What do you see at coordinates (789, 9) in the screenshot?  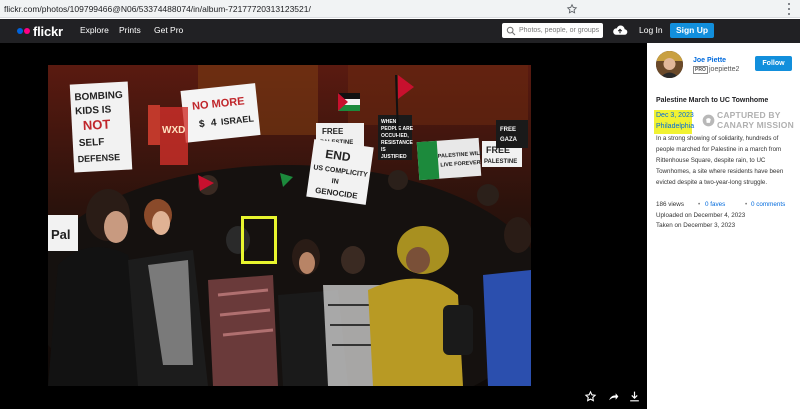 I see `browser-menu-icon` at bounding box center [789, 9].